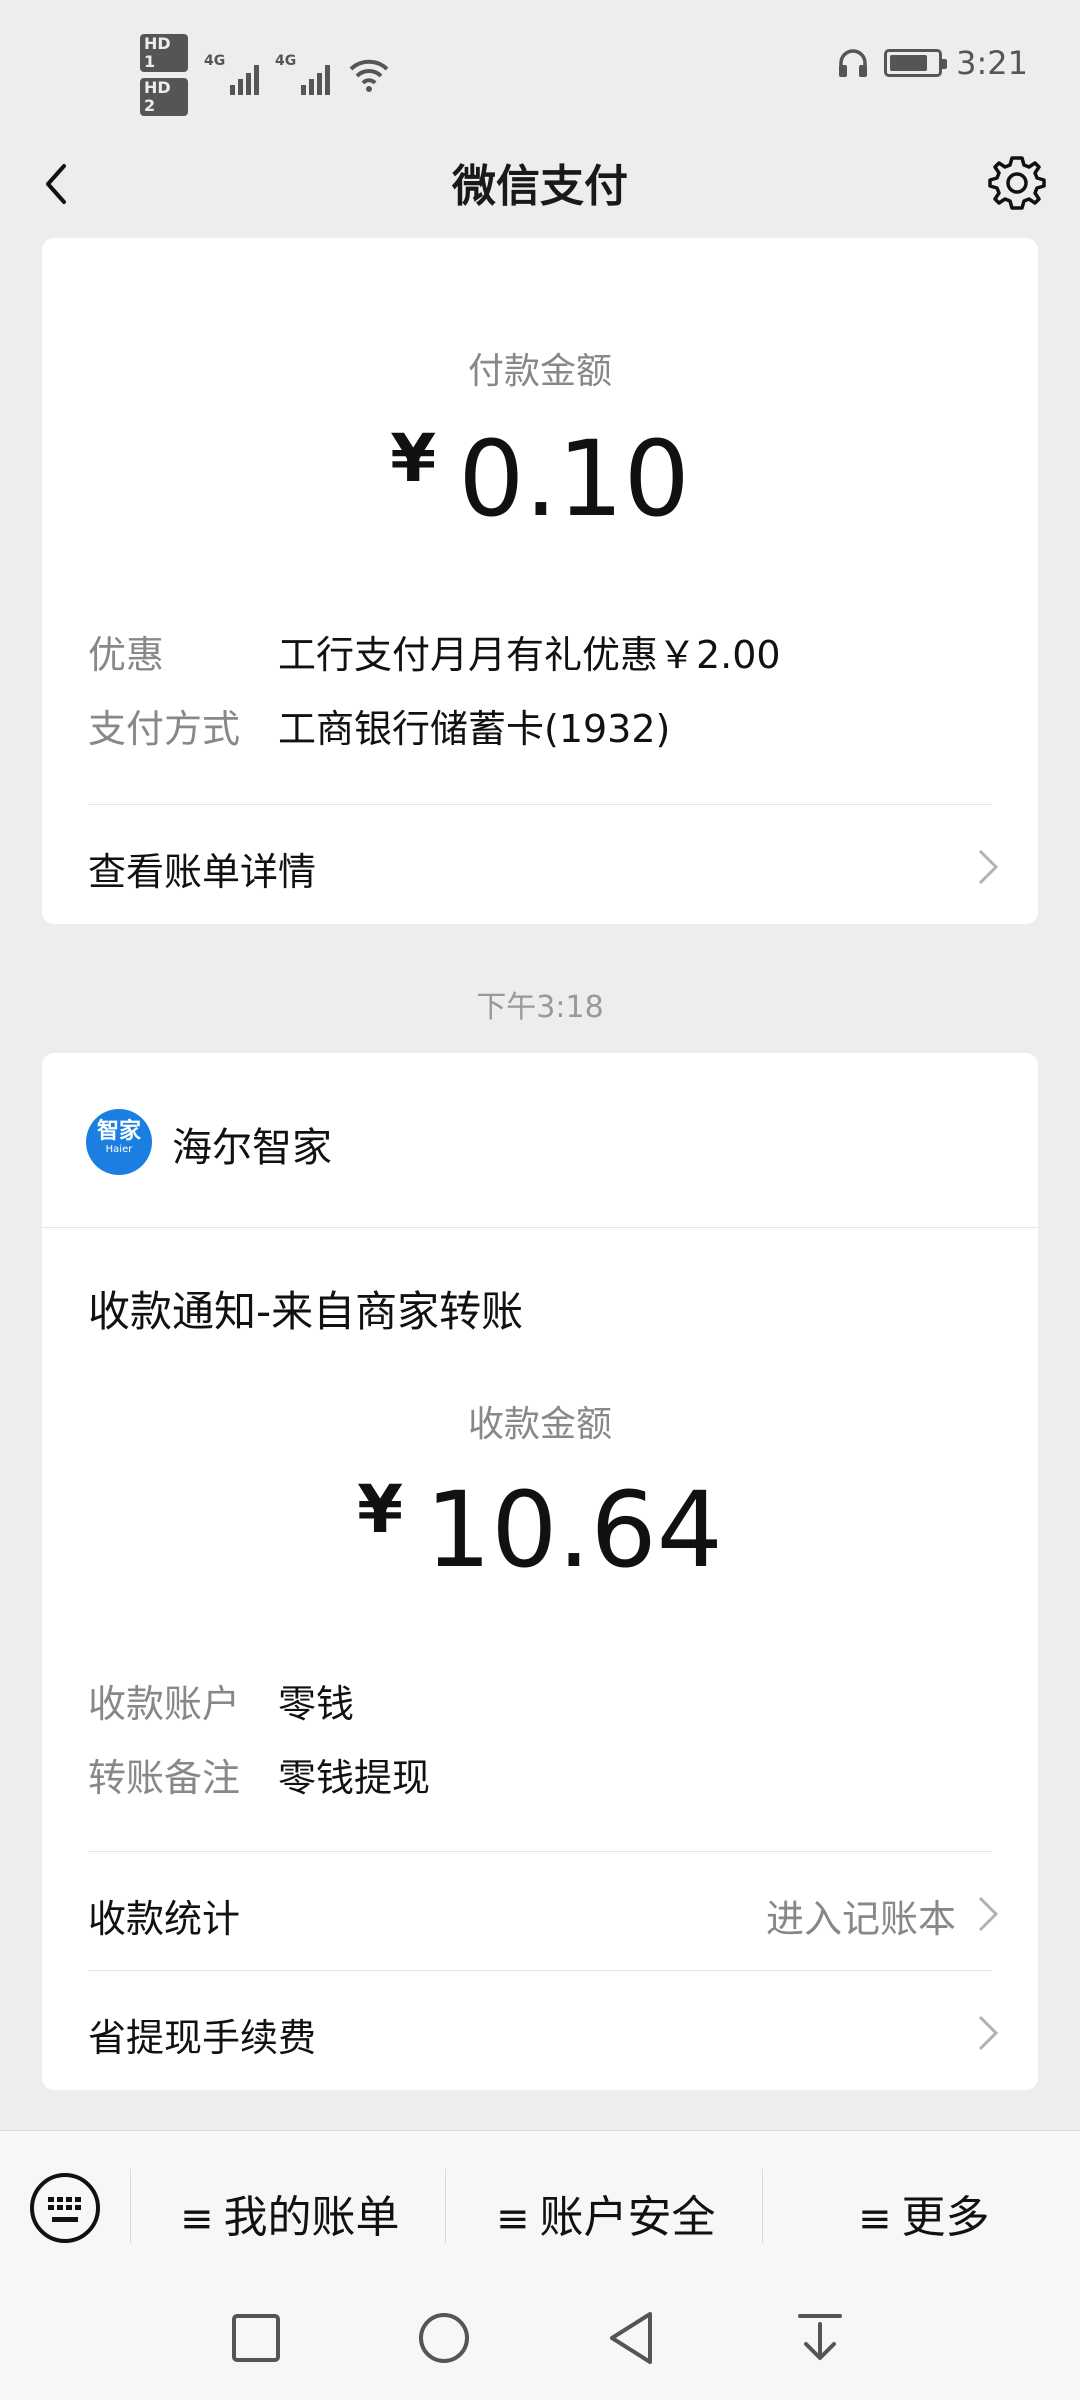 This screenshot has height=2400, width=1080. What do you see at coordinates (231, 74) in the screenshot?
I see `signal-1-icon: 4G` at bounding box center [231, 74].